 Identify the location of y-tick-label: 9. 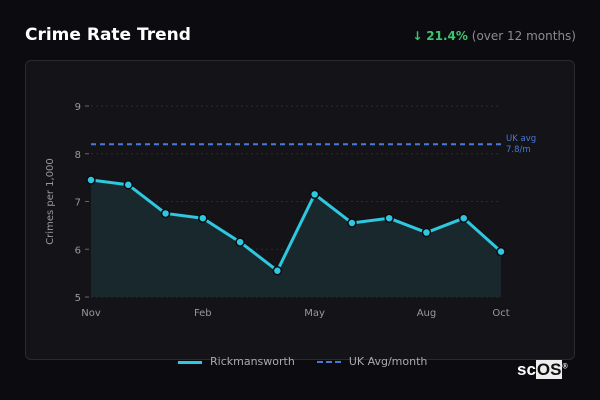
(78, 107).